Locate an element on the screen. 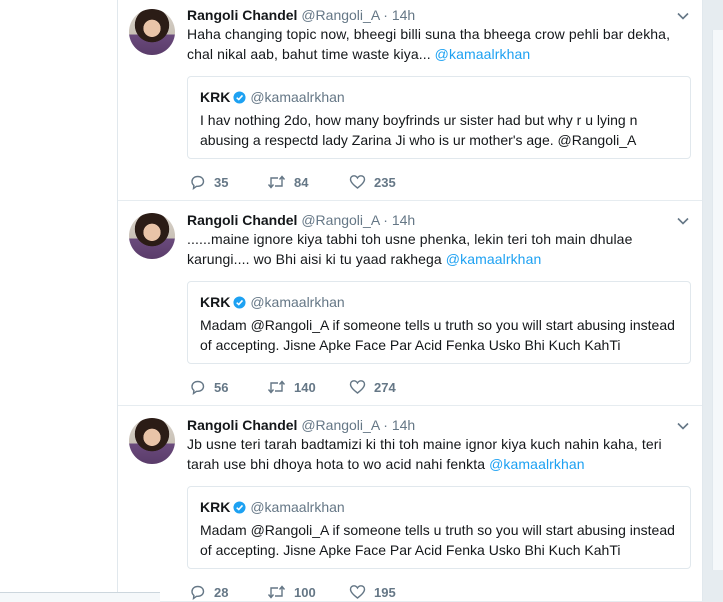 The height and width of the screenshot is (602, 723). retweet-button: 84 is located at coordinates (287, 182).